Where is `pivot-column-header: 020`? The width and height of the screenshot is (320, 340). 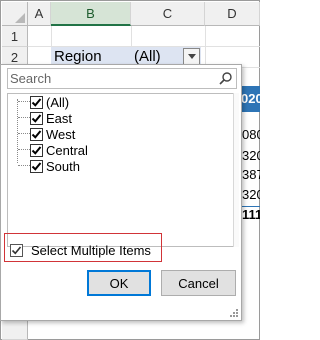 pivot-column-header: 020 is located at coordinates (250, 99).